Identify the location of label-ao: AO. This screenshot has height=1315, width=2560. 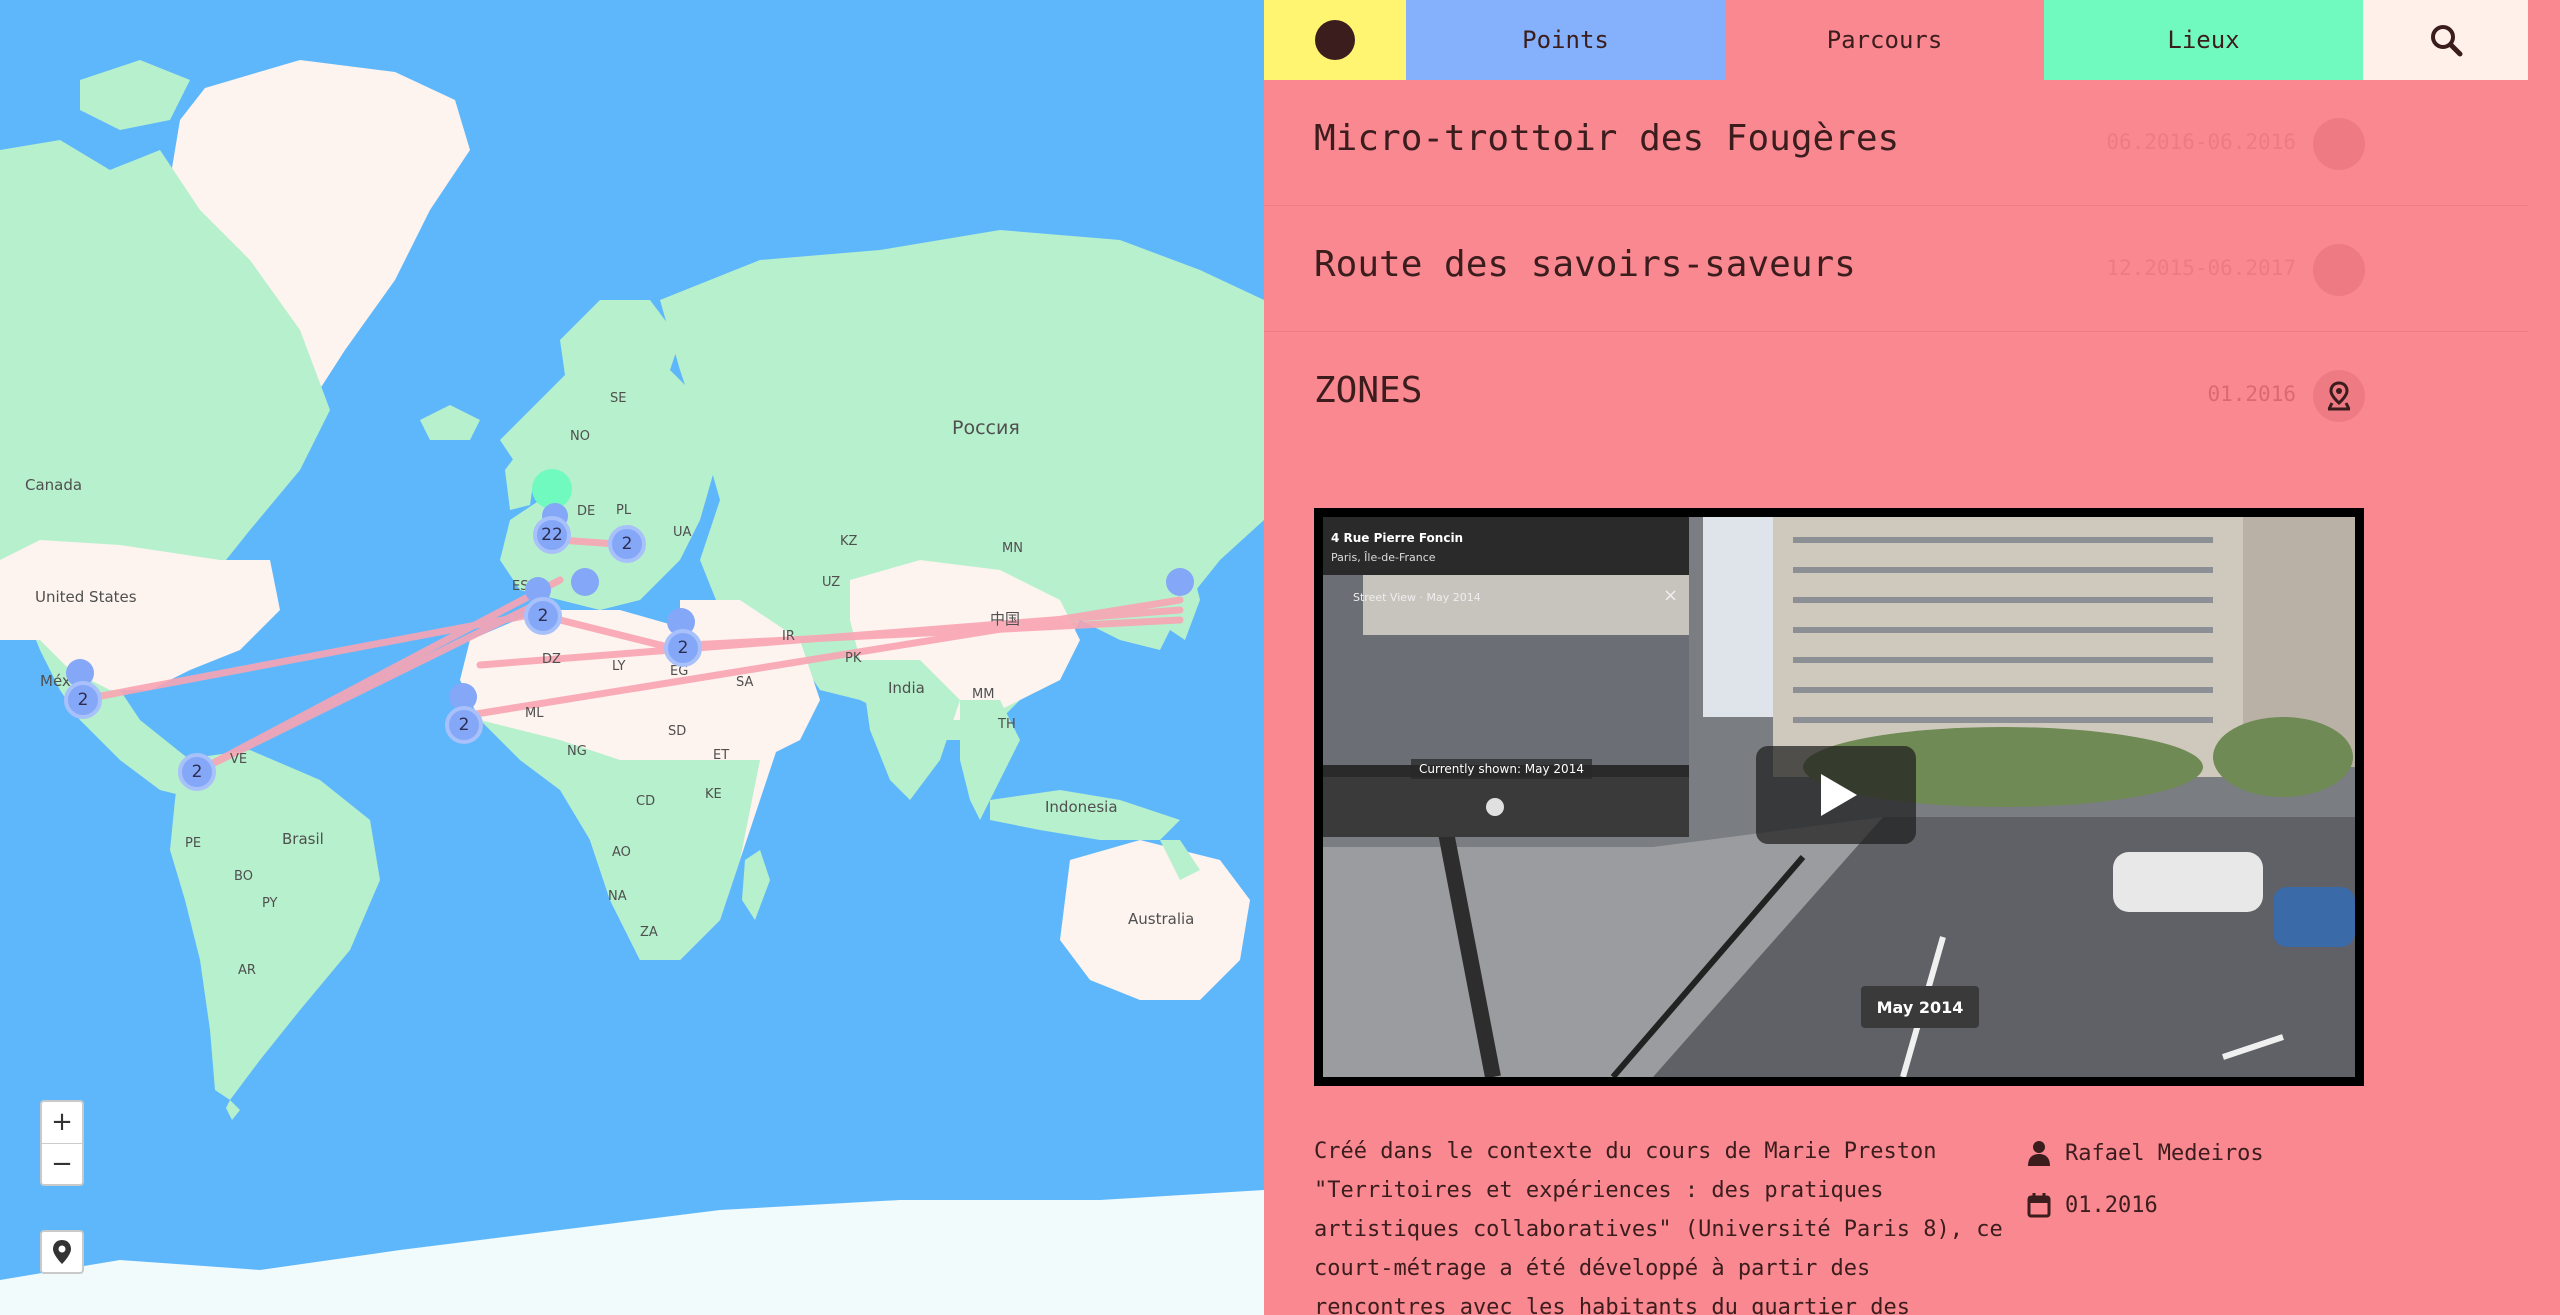
(621, 852).